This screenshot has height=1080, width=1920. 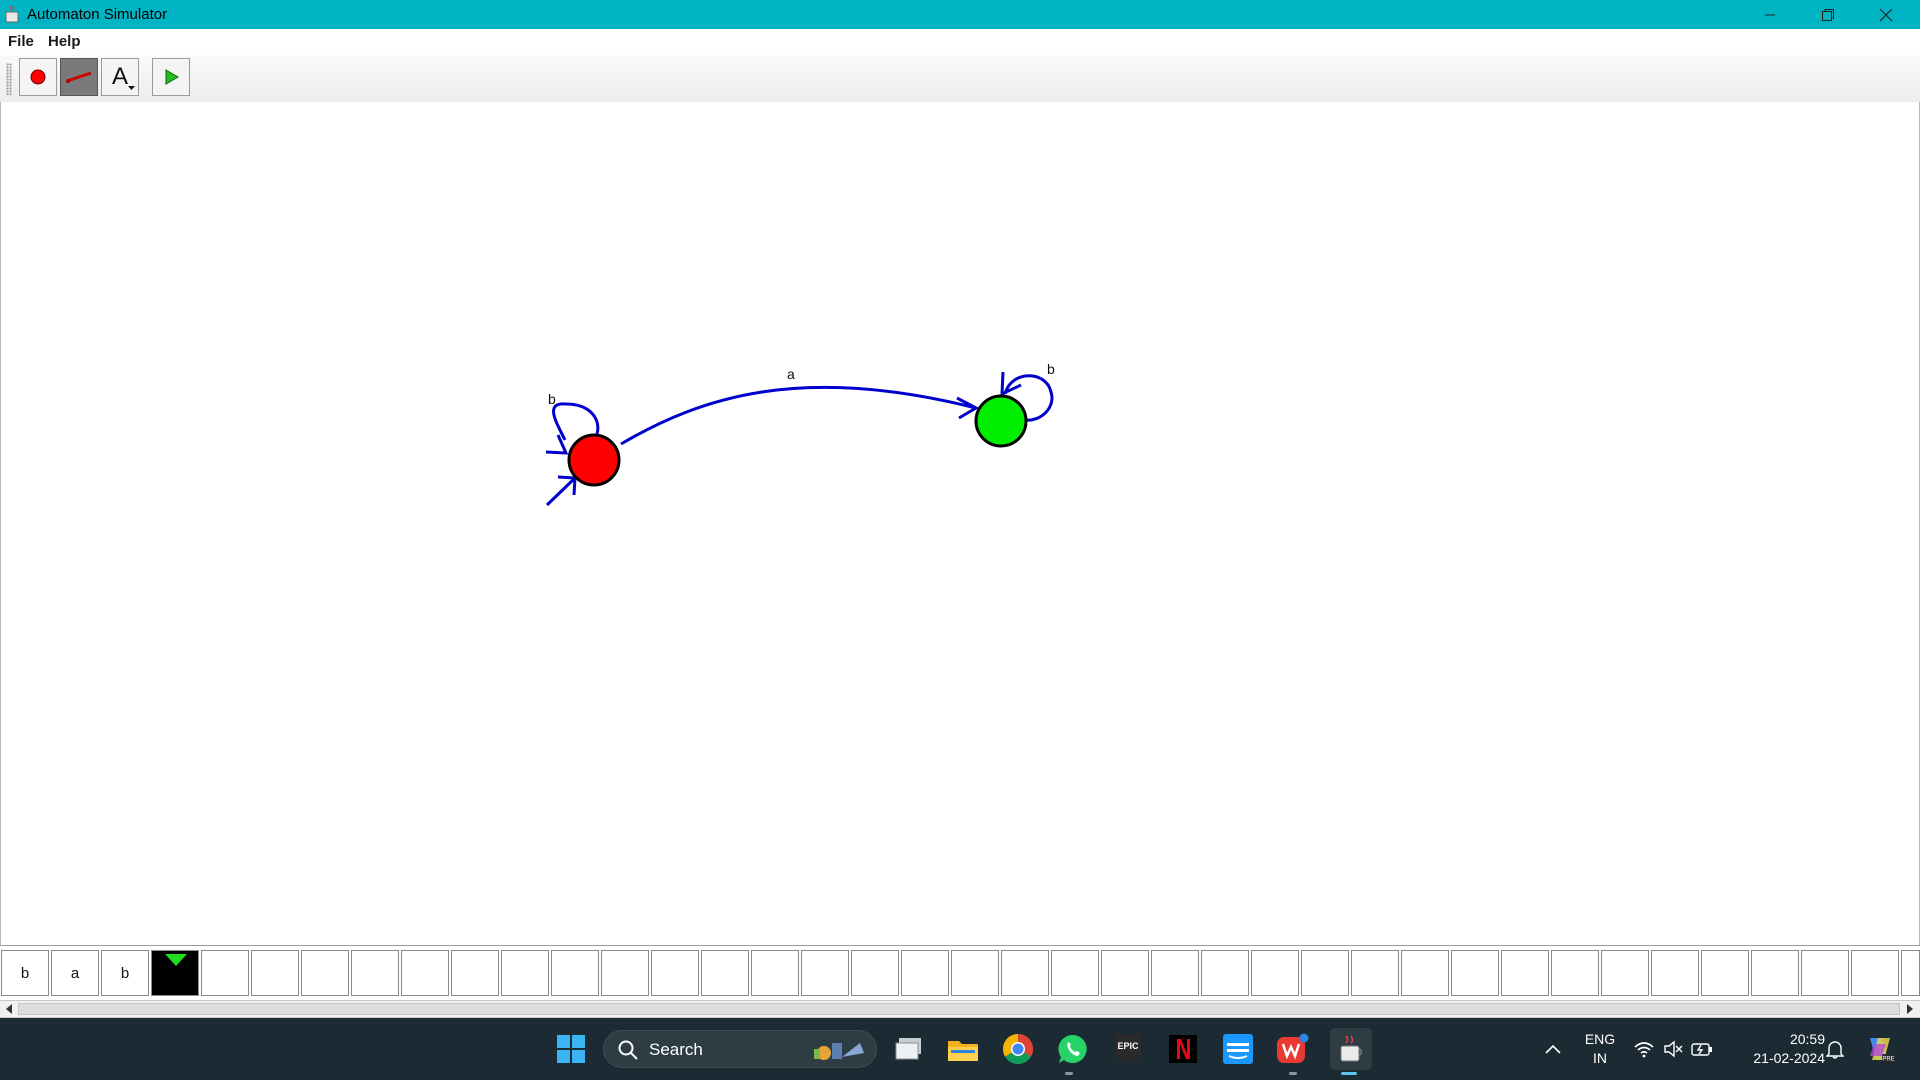 What do you see at coordinates (909, 1049) in the screenshot?
I see `task-view-button` at bounding box center [909, 1049].